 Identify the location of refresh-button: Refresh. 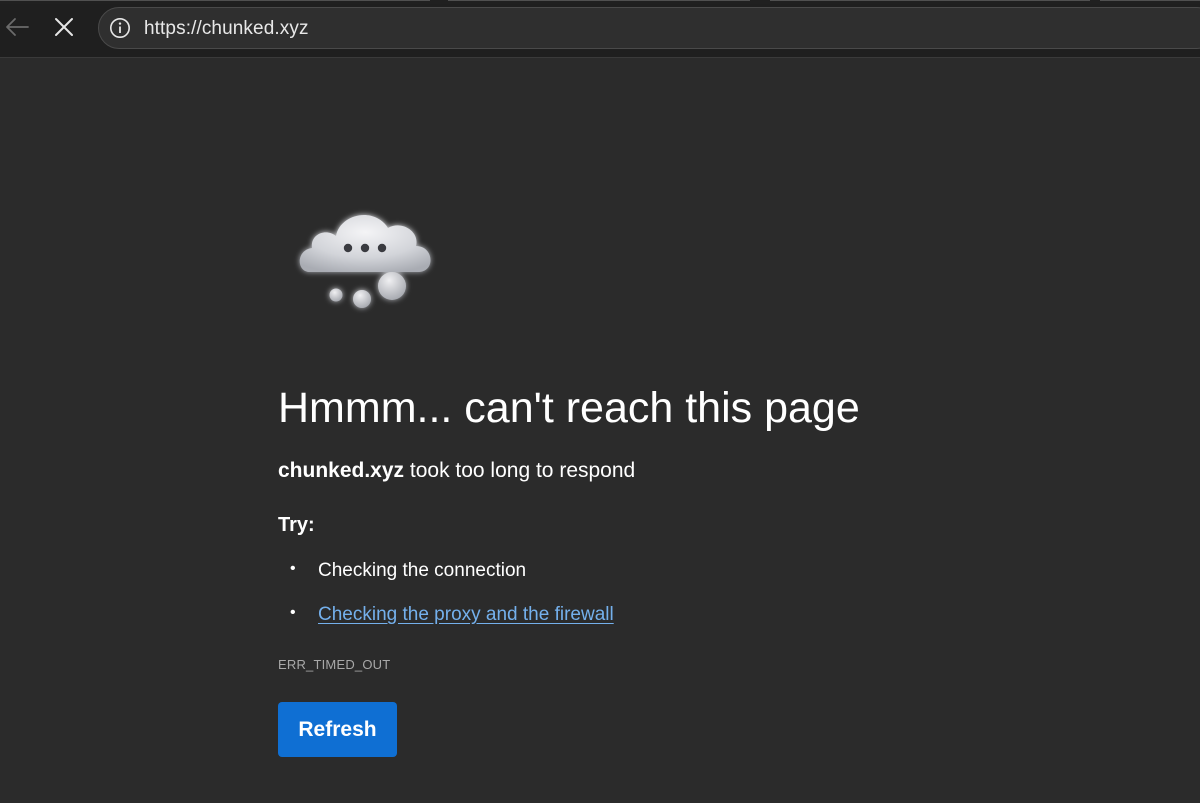
(337, 729).